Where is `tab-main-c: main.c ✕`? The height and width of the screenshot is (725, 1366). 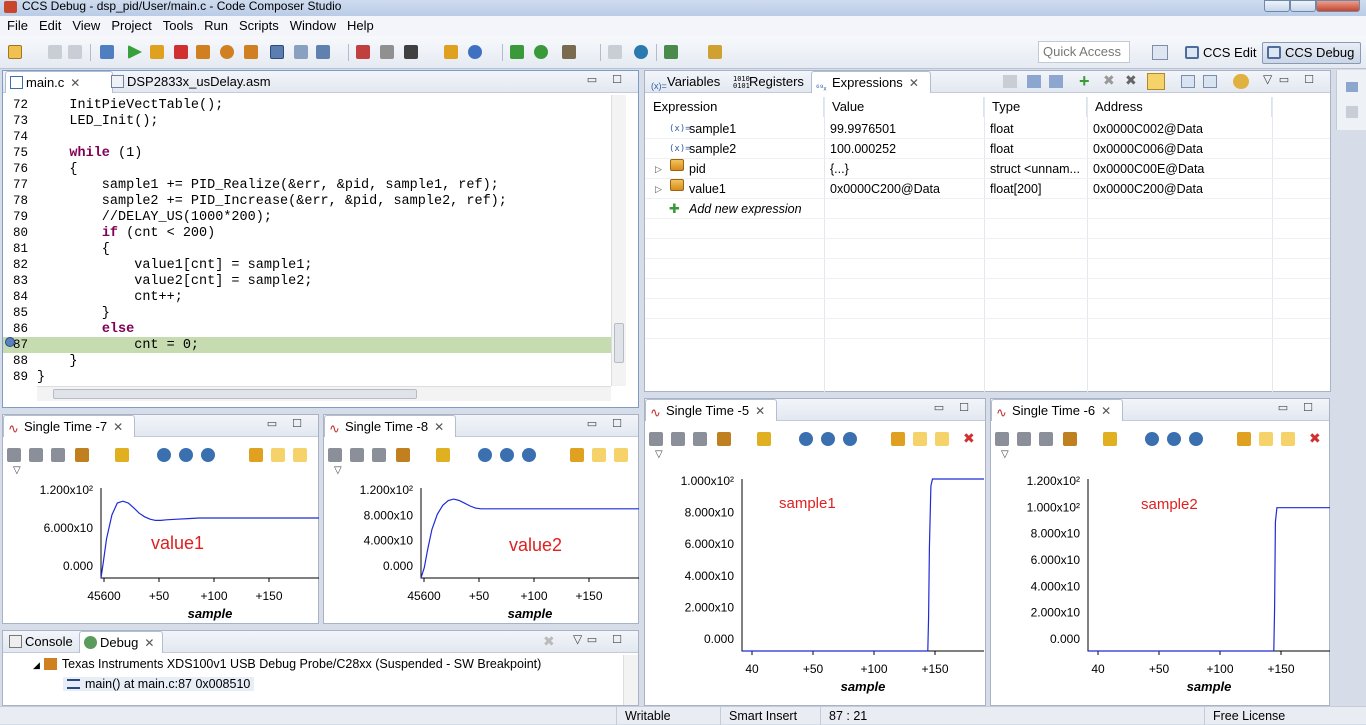 tab-main-c: main.c ✕ is located at coordinates (59, 82).